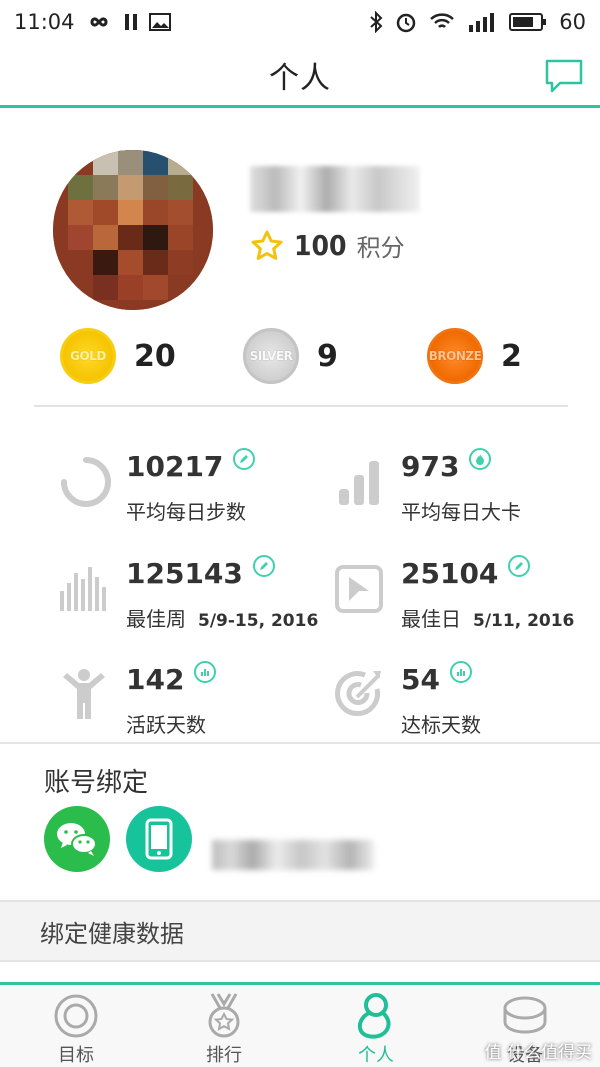 This screenshot has width=600, height=1067. I want to click on alarm-icon, so click(406, 22).